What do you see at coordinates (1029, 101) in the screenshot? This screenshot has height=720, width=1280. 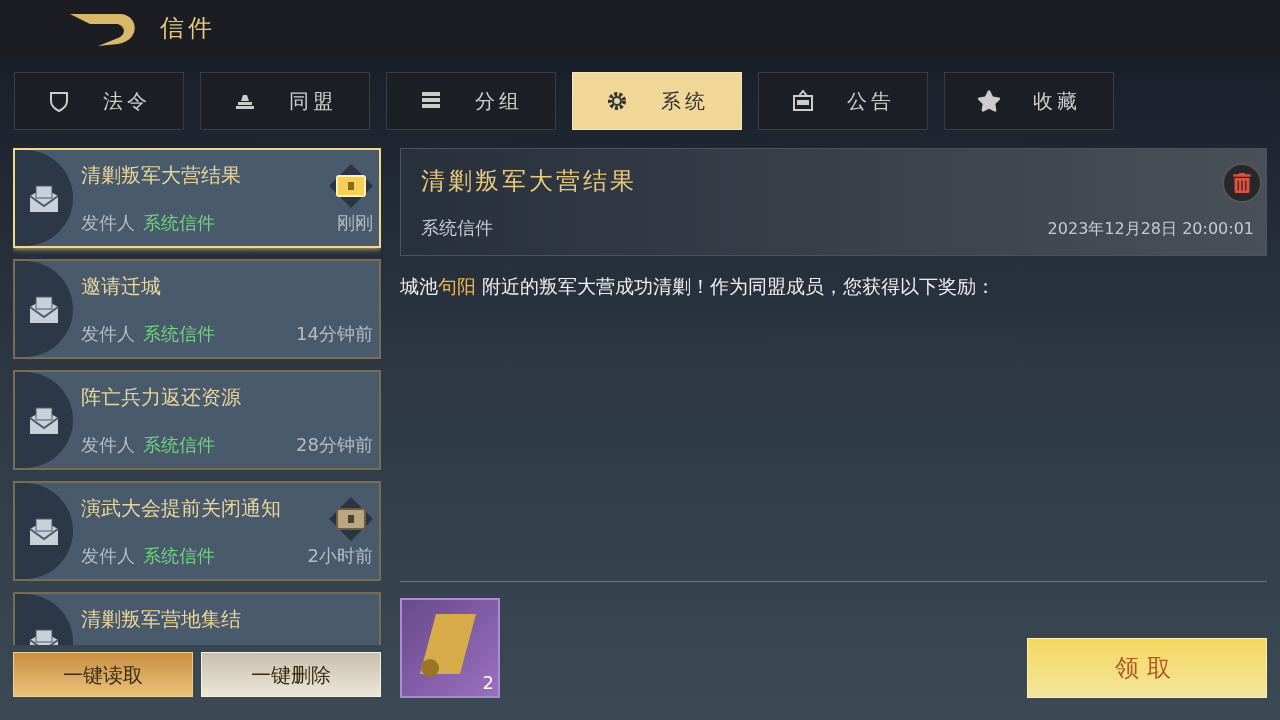 I see `tab: 收藏` at bounding box center [1029, 101].